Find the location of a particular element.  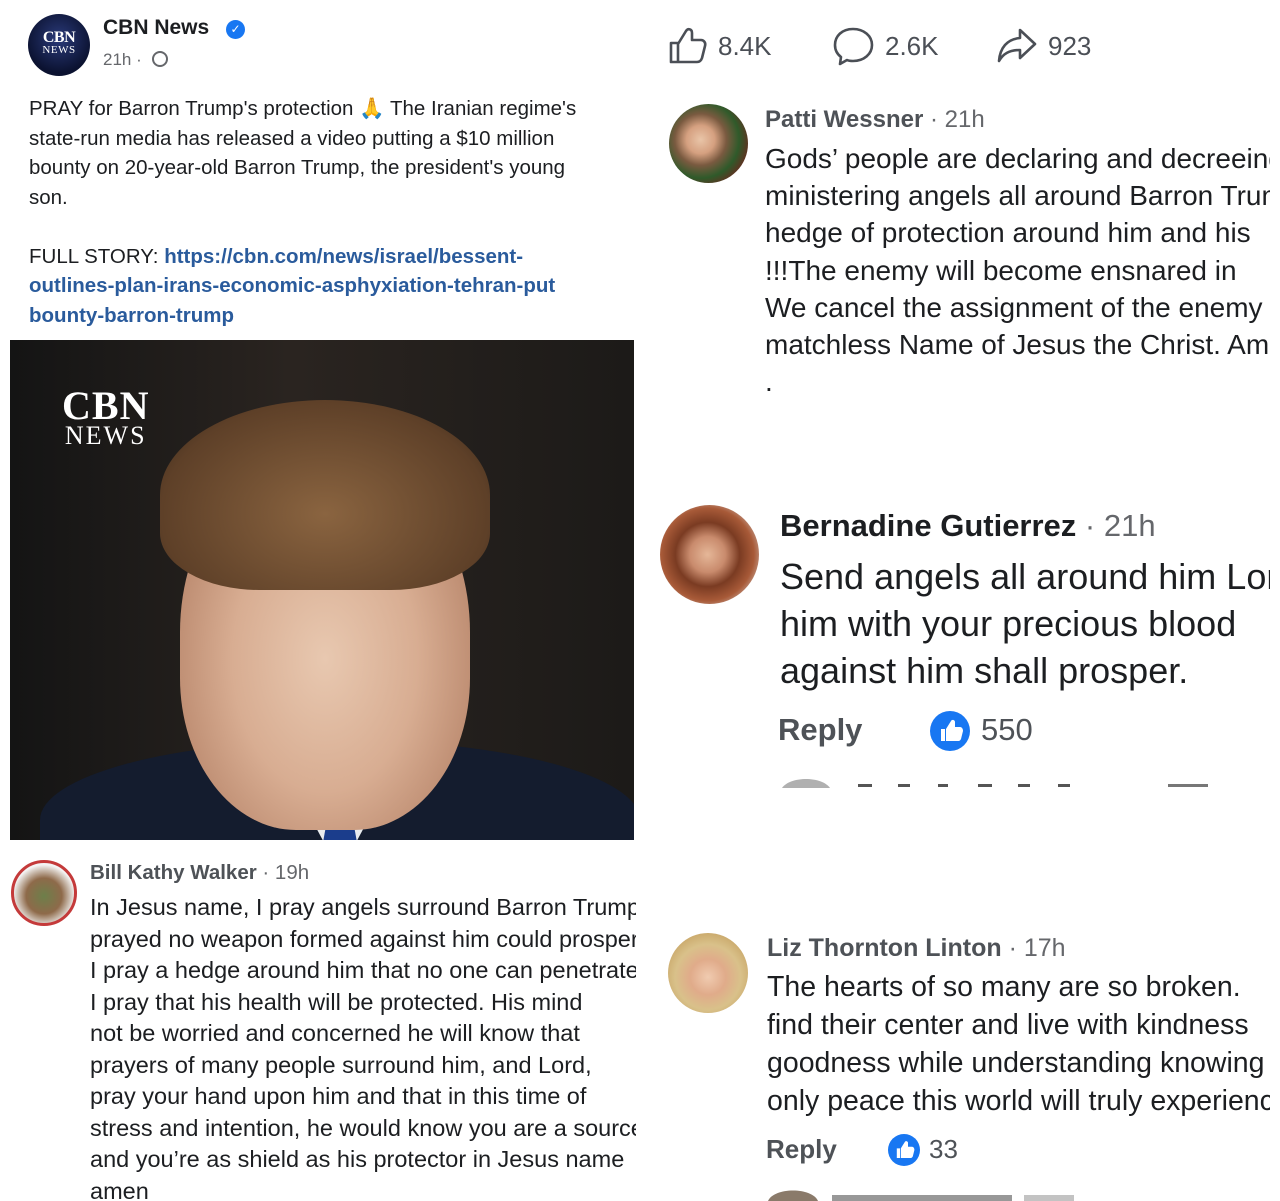

comment-time: · 19h is located at coordinates (283, 872).